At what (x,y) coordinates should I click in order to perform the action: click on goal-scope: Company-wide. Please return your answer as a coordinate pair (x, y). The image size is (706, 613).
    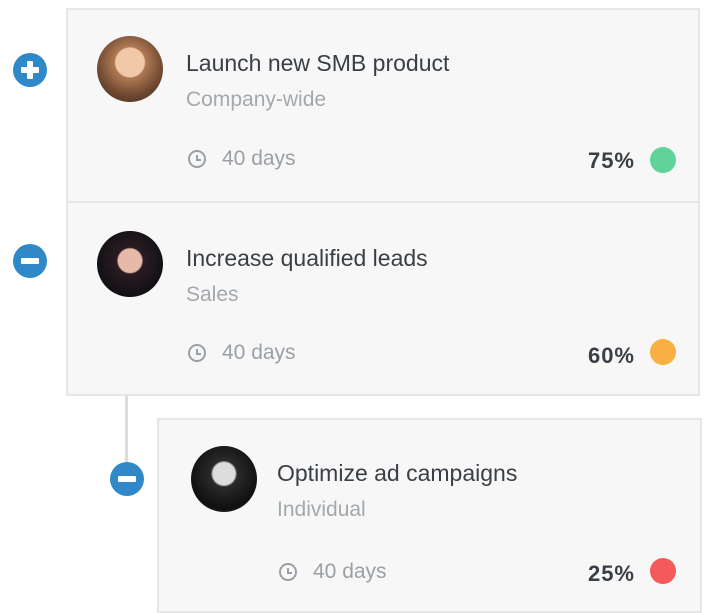
    Looking at the image, I should click on (256, 99).